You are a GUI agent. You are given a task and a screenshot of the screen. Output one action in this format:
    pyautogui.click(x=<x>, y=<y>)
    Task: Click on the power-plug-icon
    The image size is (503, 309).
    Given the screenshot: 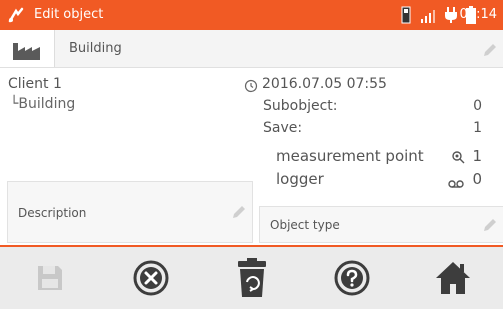 What is the action you would take?
    pyautogui.click(x=451, y=17)
    